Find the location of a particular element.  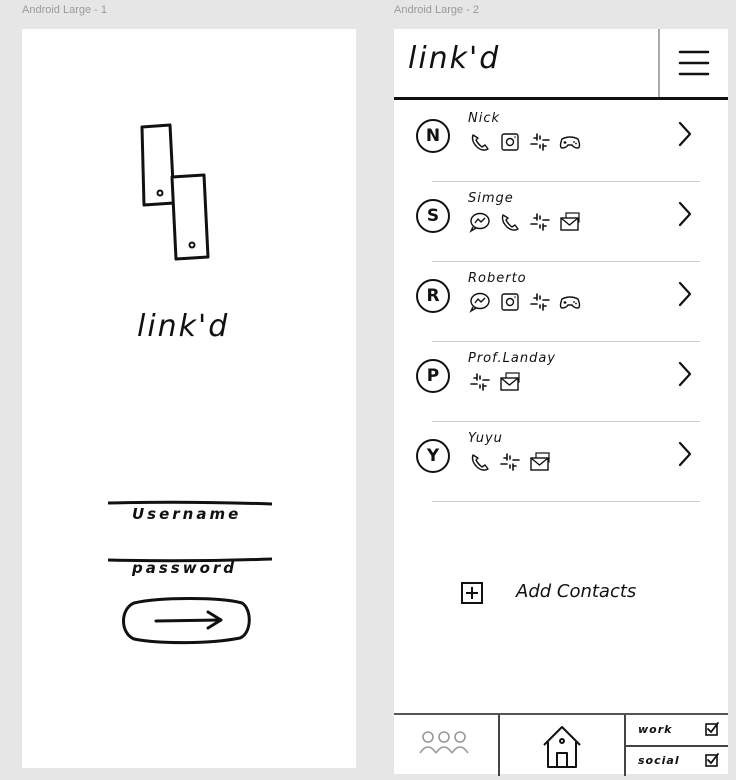

plus-box-icon is located at coordinates (472, 593).